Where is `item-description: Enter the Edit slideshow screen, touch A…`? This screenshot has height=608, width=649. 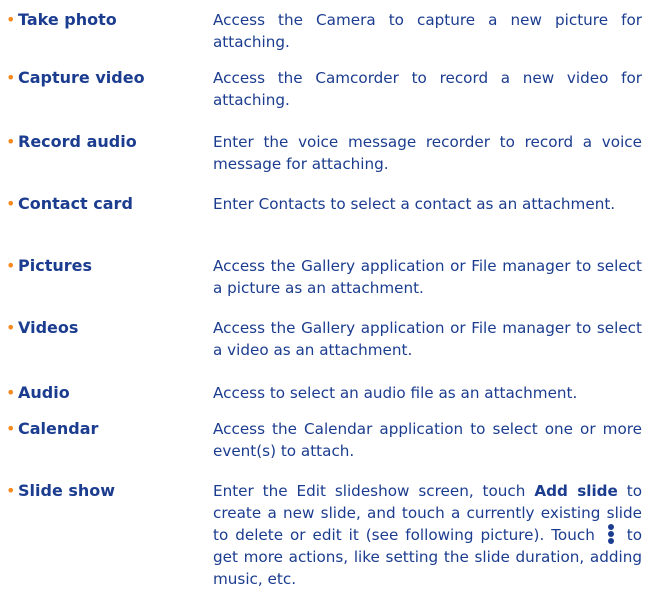
item-description: Enter the Edit slideshow screen, touch A… is located at coordinates (427, 535).